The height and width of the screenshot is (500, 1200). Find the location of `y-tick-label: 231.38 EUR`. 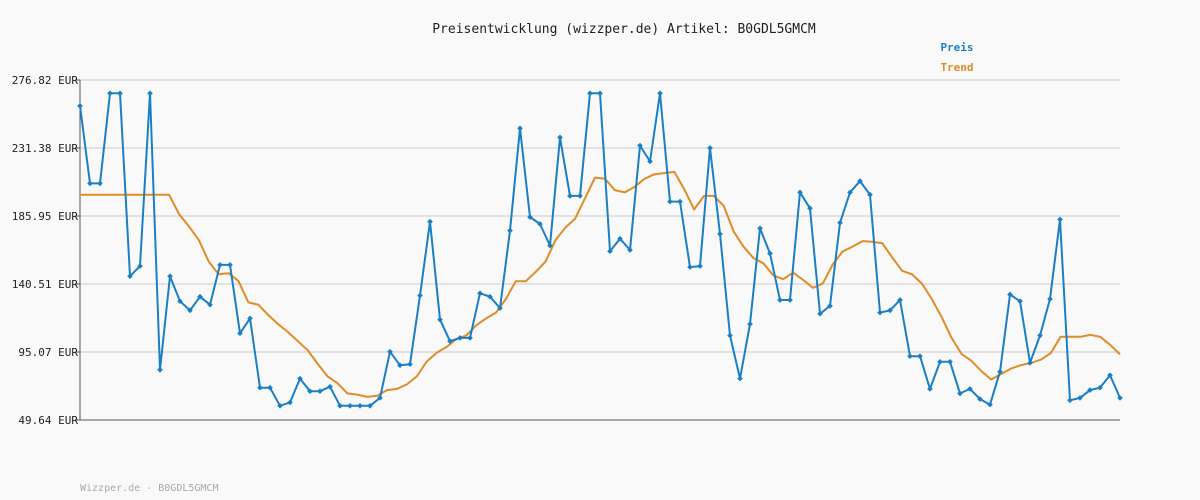

y-tick-label: 231.38 EUR is located at coordinates (45, 148).